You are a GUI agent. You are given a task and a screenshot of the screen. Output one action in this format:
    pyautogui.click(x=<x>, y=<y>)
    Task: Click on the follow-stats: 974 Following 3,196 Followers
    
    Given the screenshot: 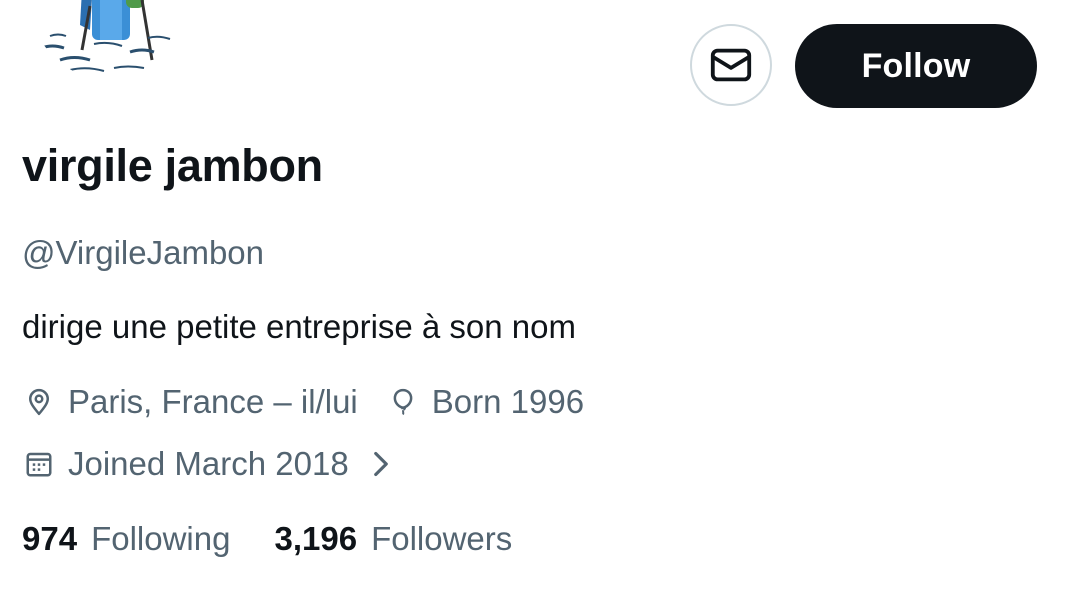 What is the action you would take?
    pyautogui.click(x=289, y=539)
    